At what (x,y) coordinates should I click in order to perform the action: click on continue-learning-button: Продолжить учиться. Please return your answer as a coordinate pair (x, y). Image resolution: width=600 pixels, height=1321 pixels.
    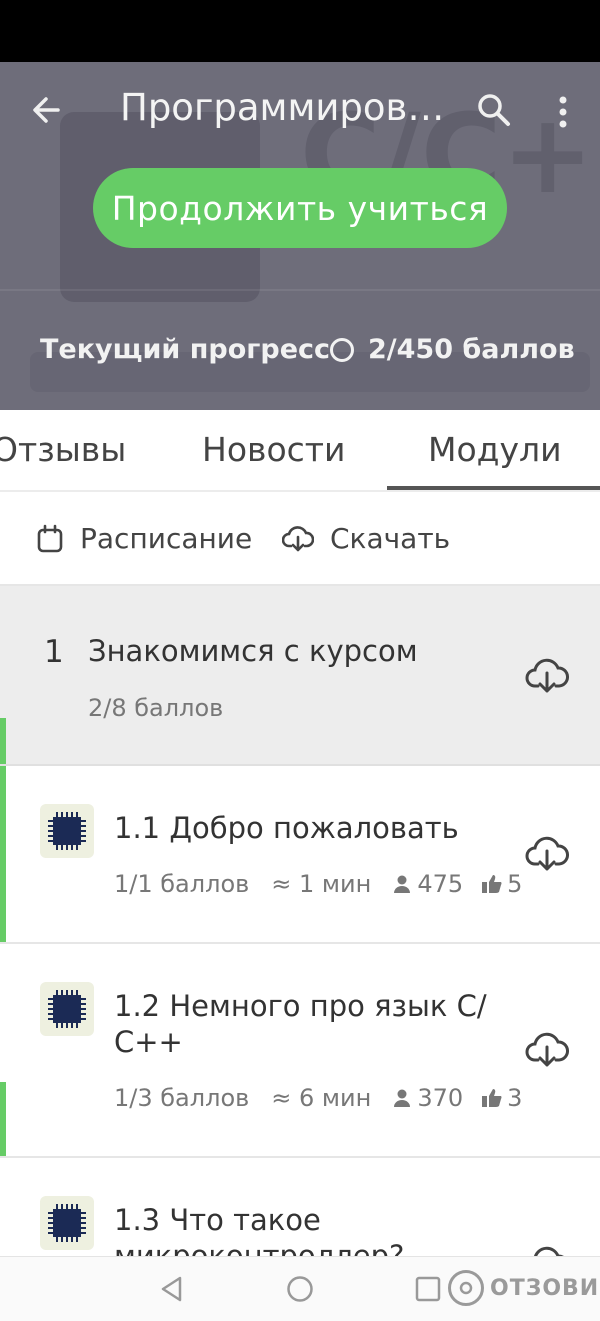
    Looking at the image, I should click on (300, 208).